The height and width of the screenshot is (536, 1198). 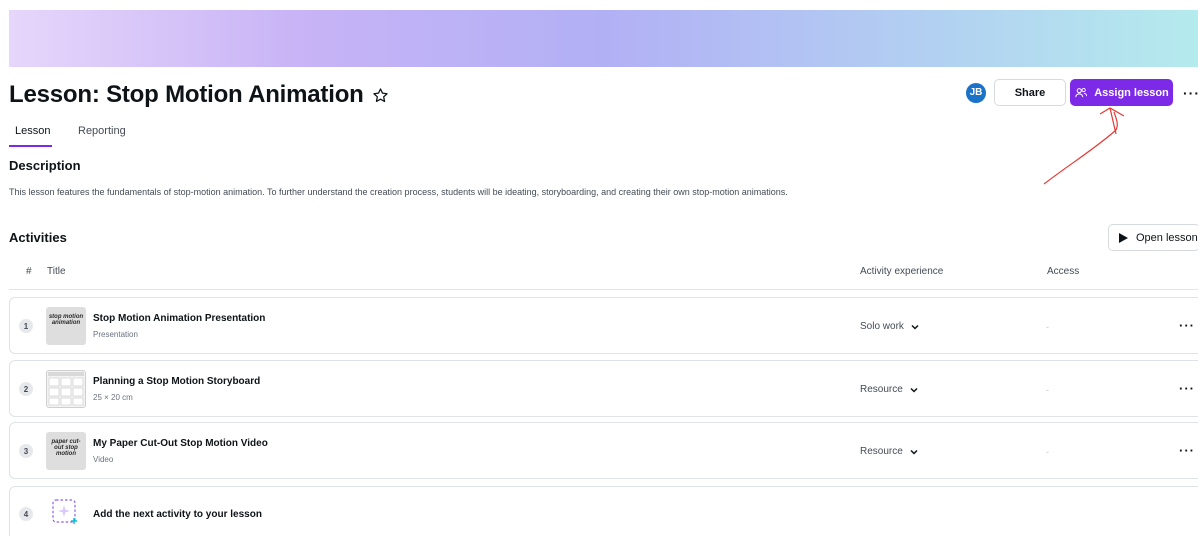 I want to click on column-header-access: Access, so click(x=1063, y=271).